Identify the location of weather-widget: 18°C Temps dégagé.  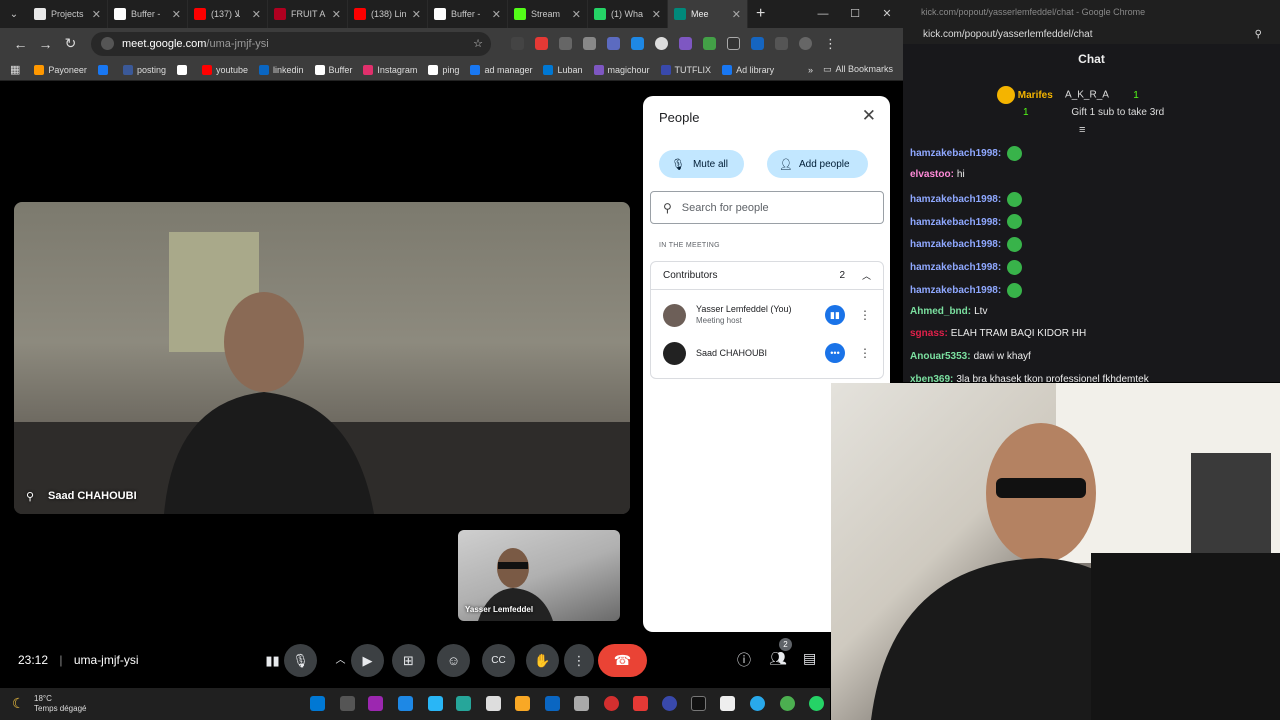
(60, 704).